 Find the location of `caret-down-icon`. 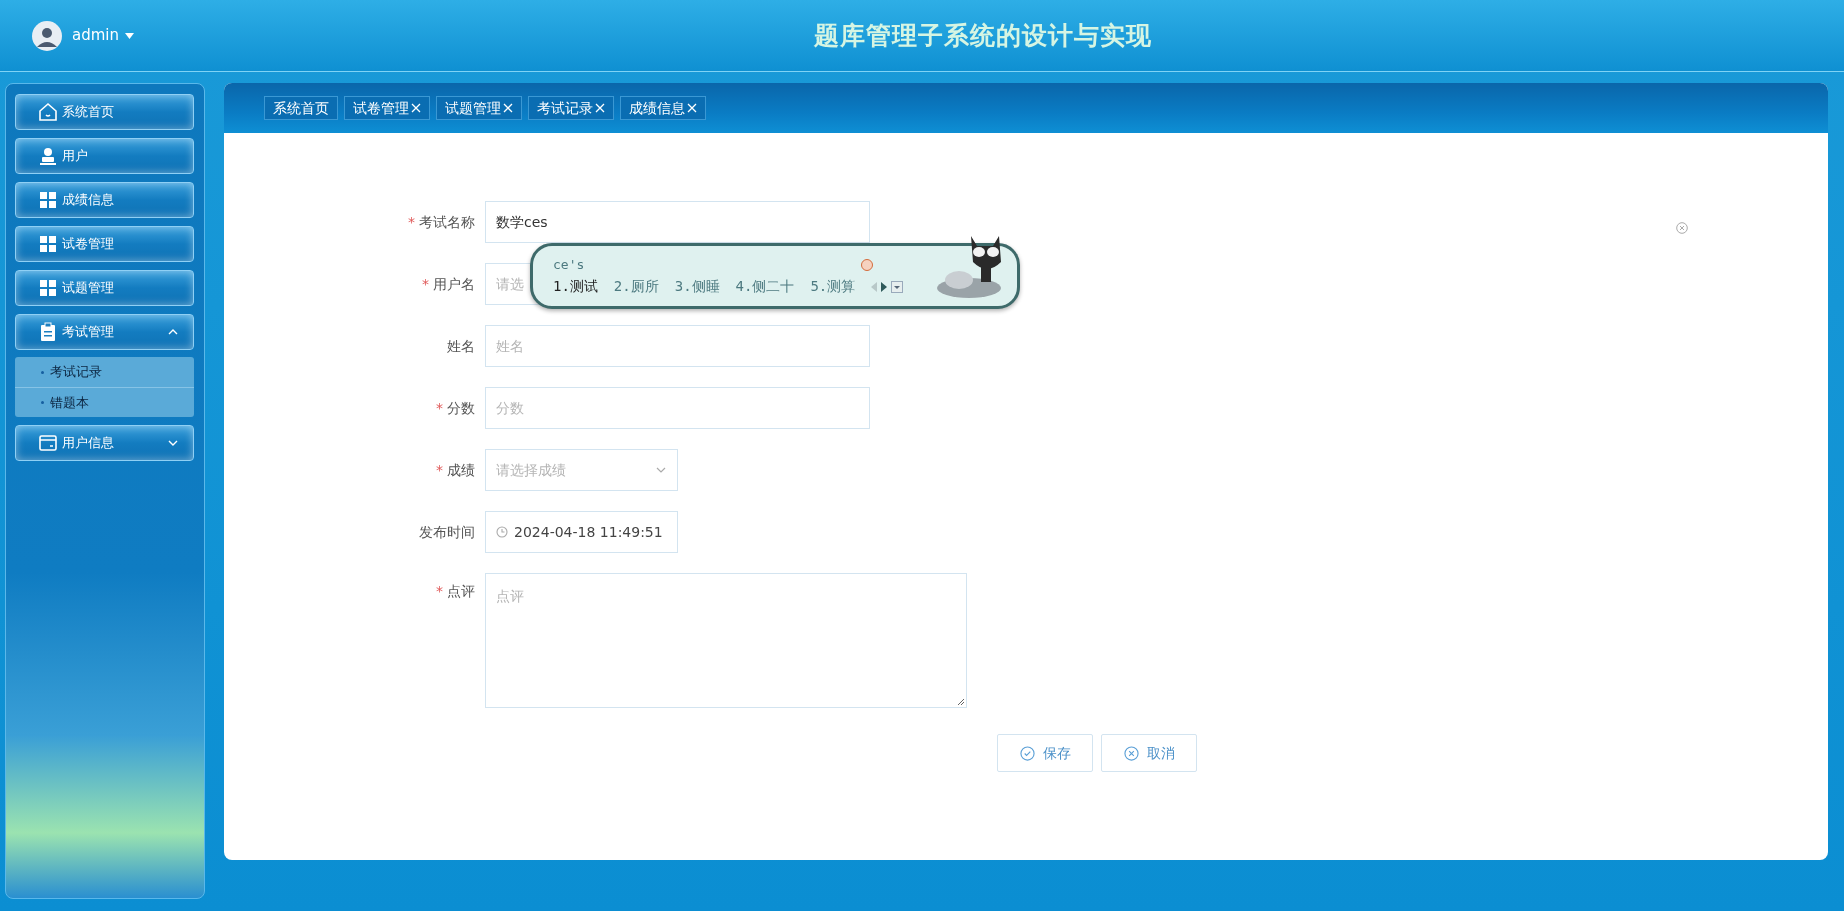

caret-down-icon is located at coordinates (129, 35).